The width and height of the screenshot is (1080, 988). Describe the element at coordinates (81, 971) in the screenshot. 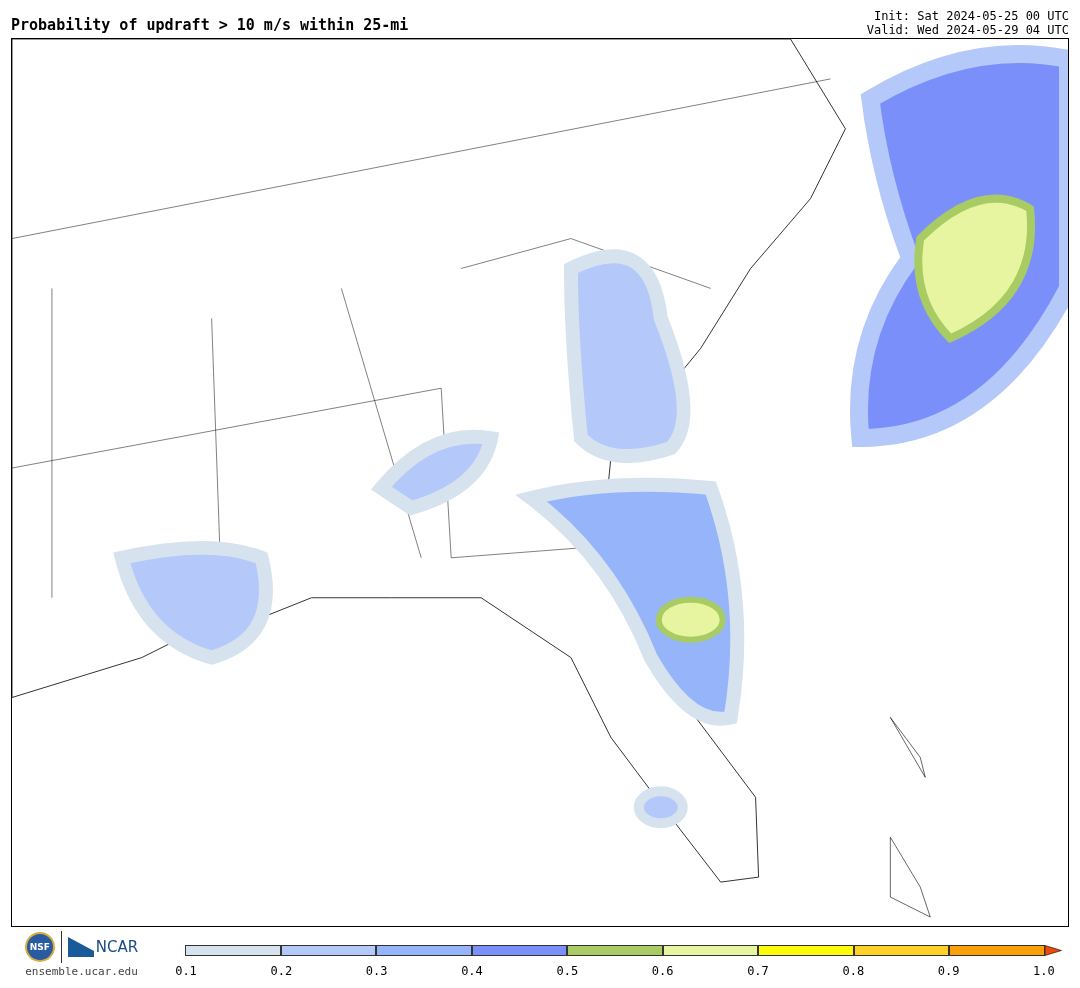

I see `site-url: ensemble.ucar.edu` at that location.